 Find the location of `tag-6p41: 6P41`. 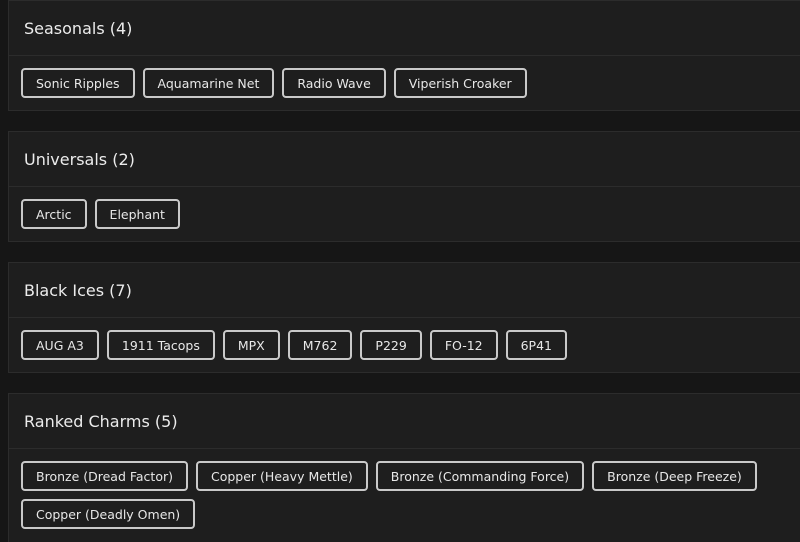

tag-6p41: 6P41 is located at coordinates (536, 345).